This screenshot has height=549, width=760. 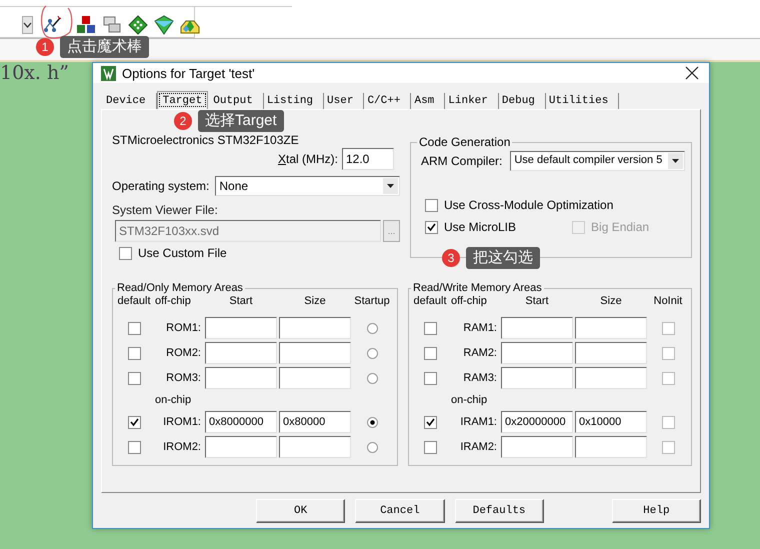 I want to click on row-label: IRAM2:, so click(x=478, y=447).